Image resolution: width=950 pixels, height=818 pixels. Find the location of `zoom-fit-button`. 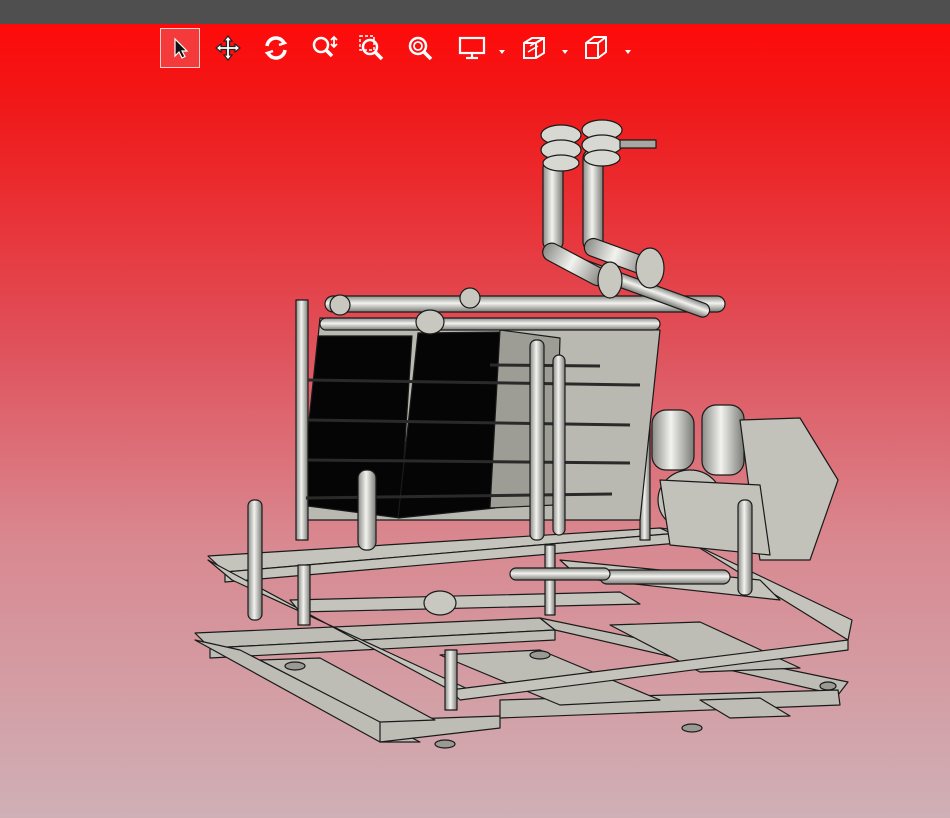

zoom-fit-button is located at coordinates (420, 48).